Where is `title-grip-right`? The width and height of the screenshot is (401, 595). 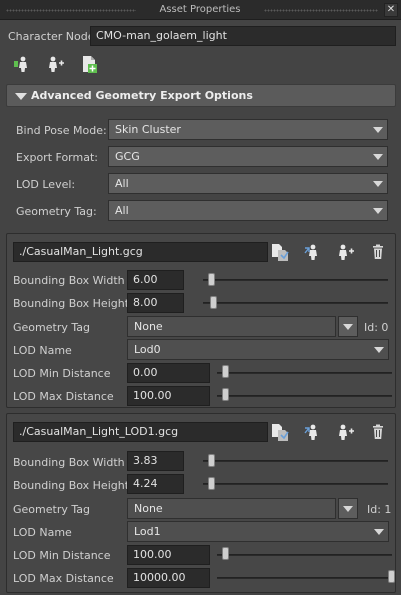
title-grip-right is located at coordinates (321, 10).